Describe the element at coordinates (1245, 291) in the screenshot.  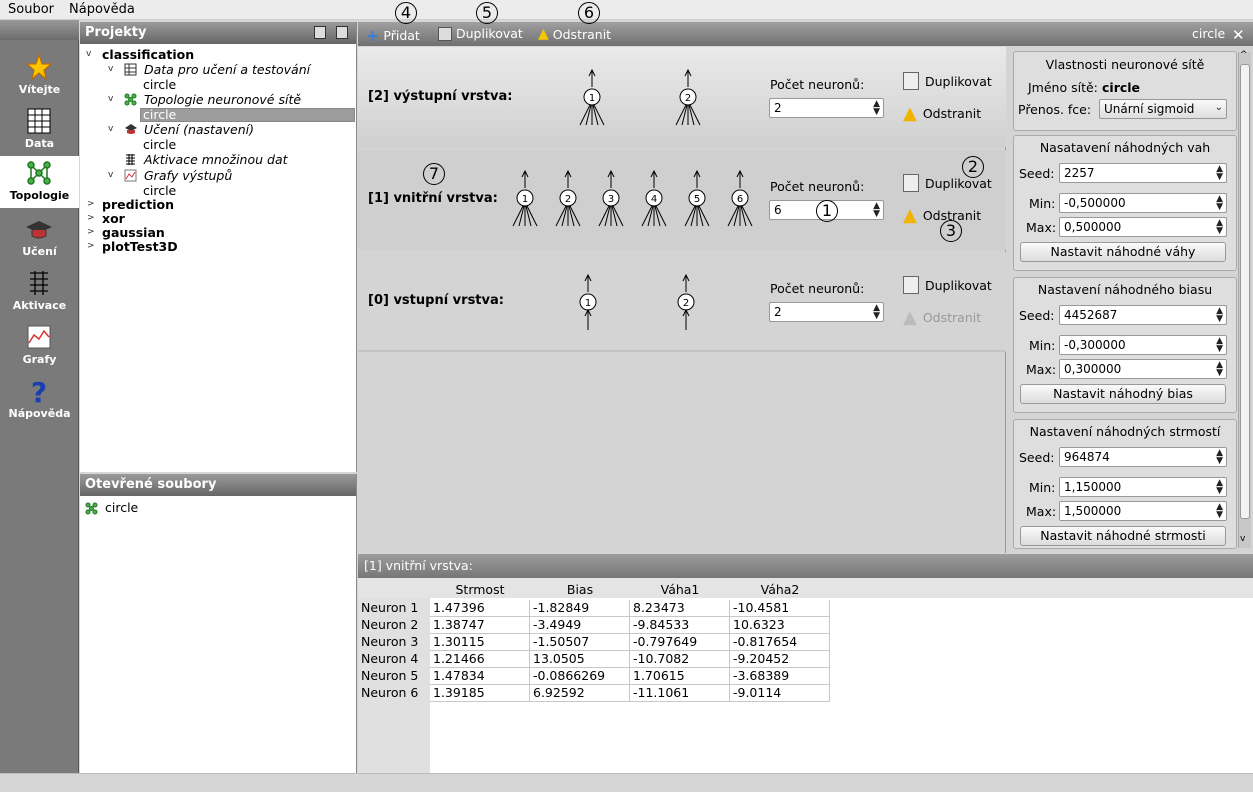
I see `scrollbar-thumb` at that location.